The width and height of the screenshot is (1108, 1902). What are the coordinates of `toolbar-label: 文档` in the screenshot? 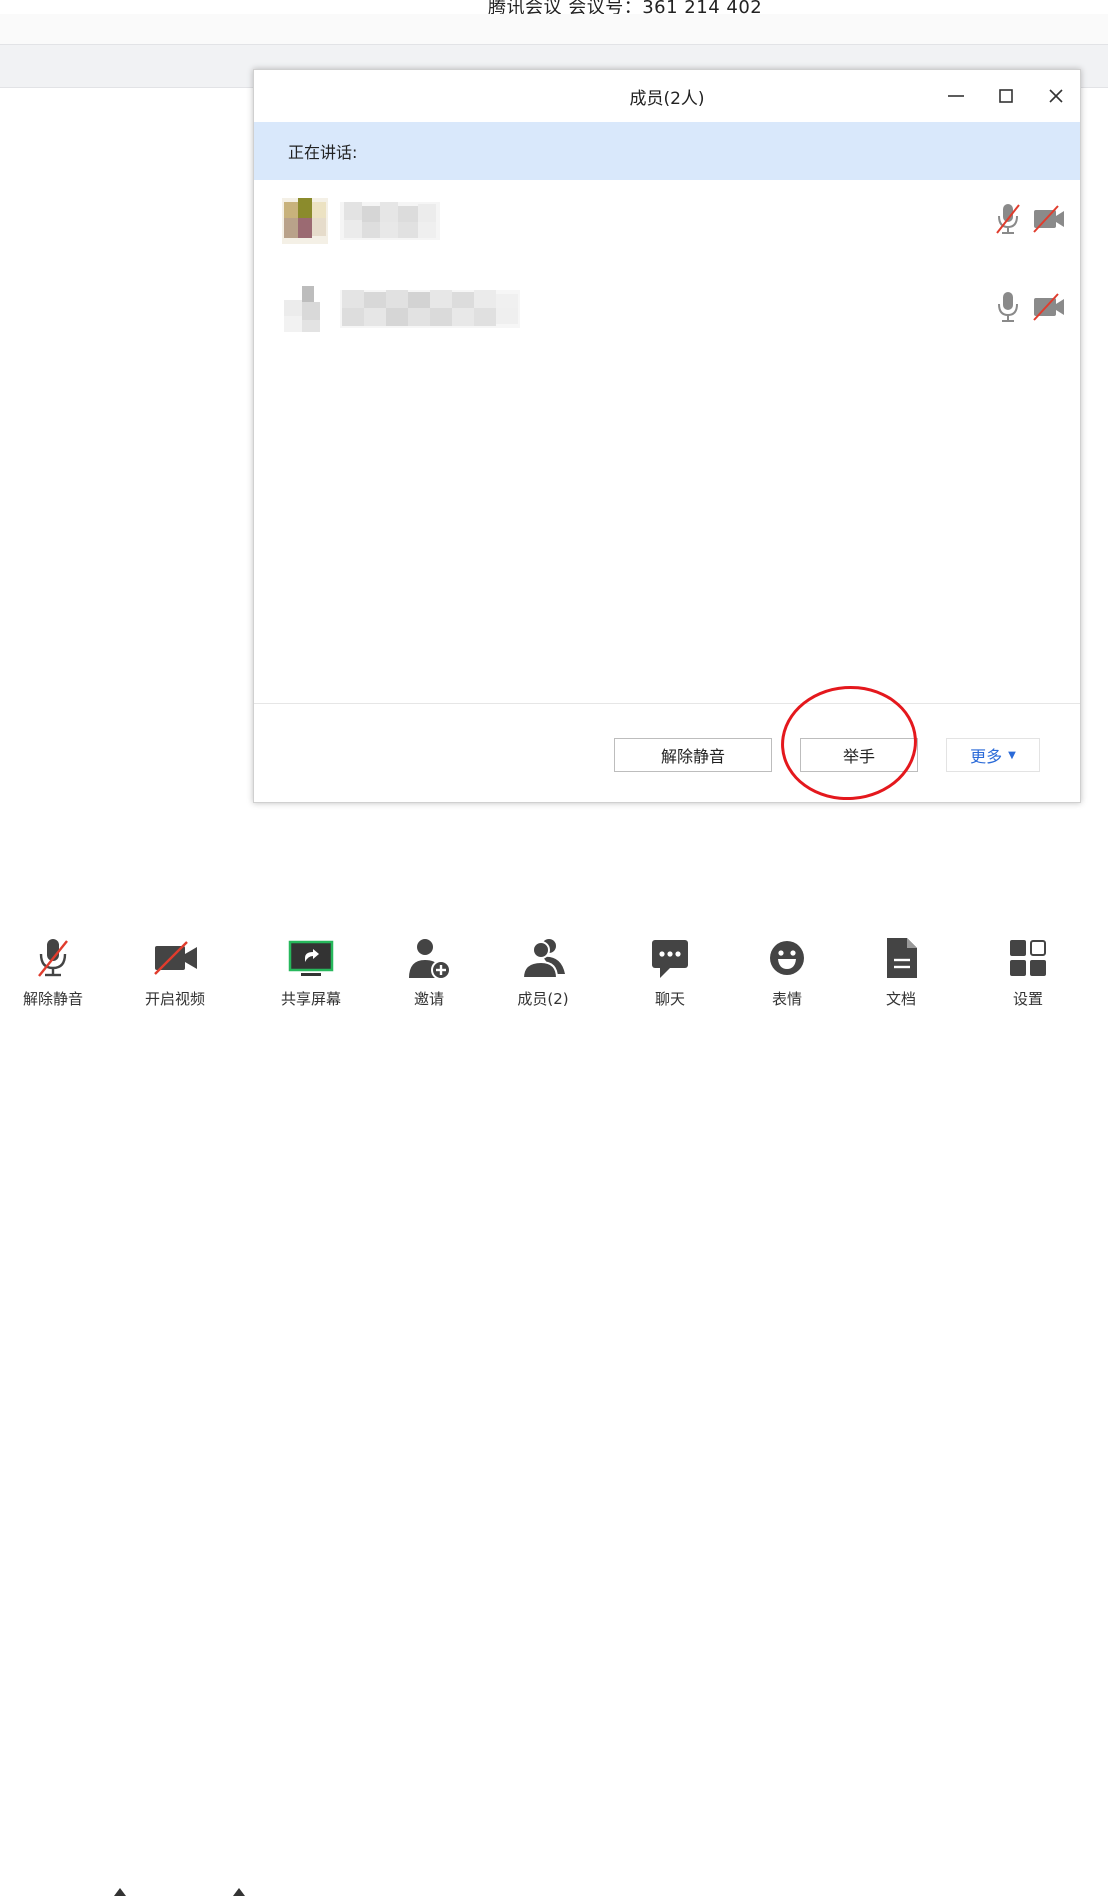 It's located at (900, 999).